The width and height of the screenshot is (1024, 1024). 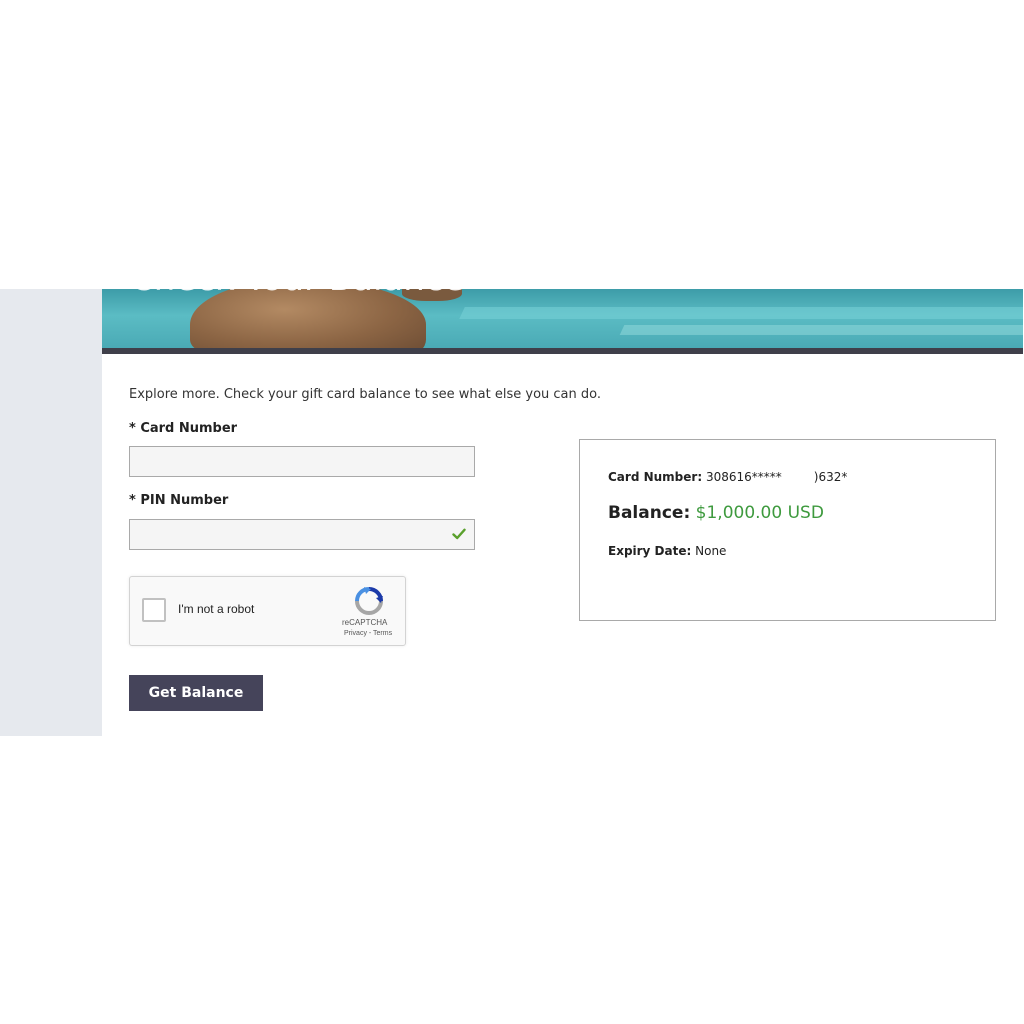 I want to click on result-card-number-value-end: )632*, so click(x=830, y=477).